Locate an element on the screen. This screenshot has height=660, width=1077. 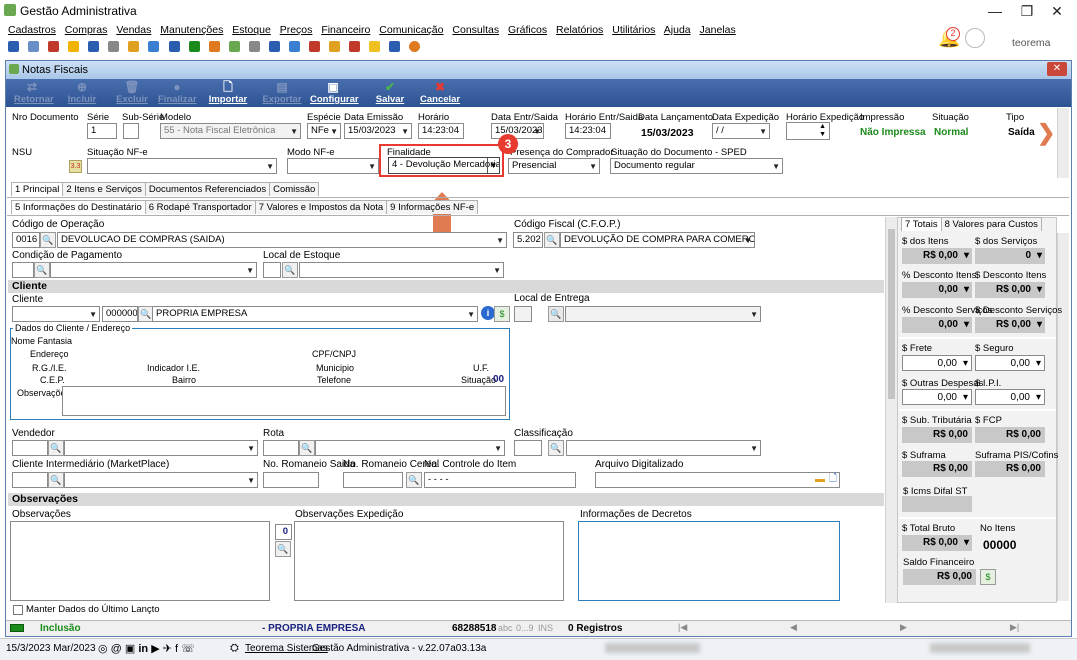
cfop-code: 5.202 is located at coordinates (528, 240).